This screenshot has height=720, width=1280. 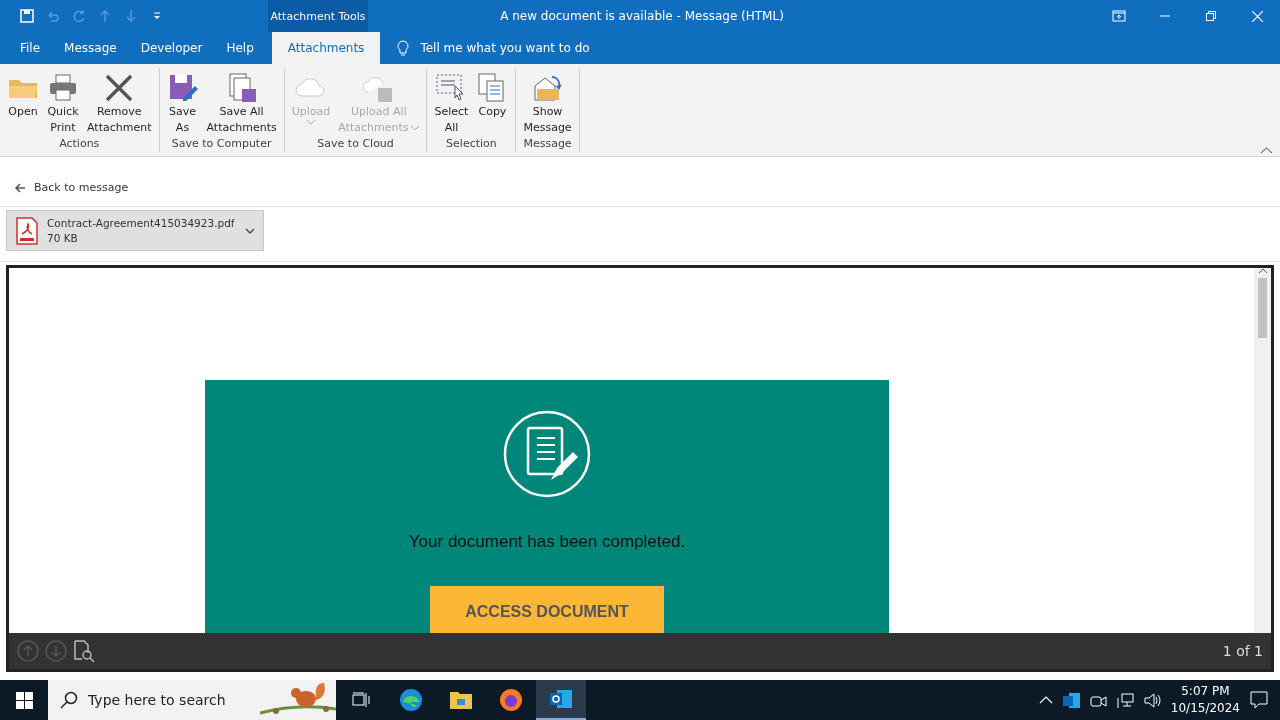 What do you see at coordinates (240, 48) in the screenshot?
I see `ribbon-tab: Help` at bounding box center [240, 48].